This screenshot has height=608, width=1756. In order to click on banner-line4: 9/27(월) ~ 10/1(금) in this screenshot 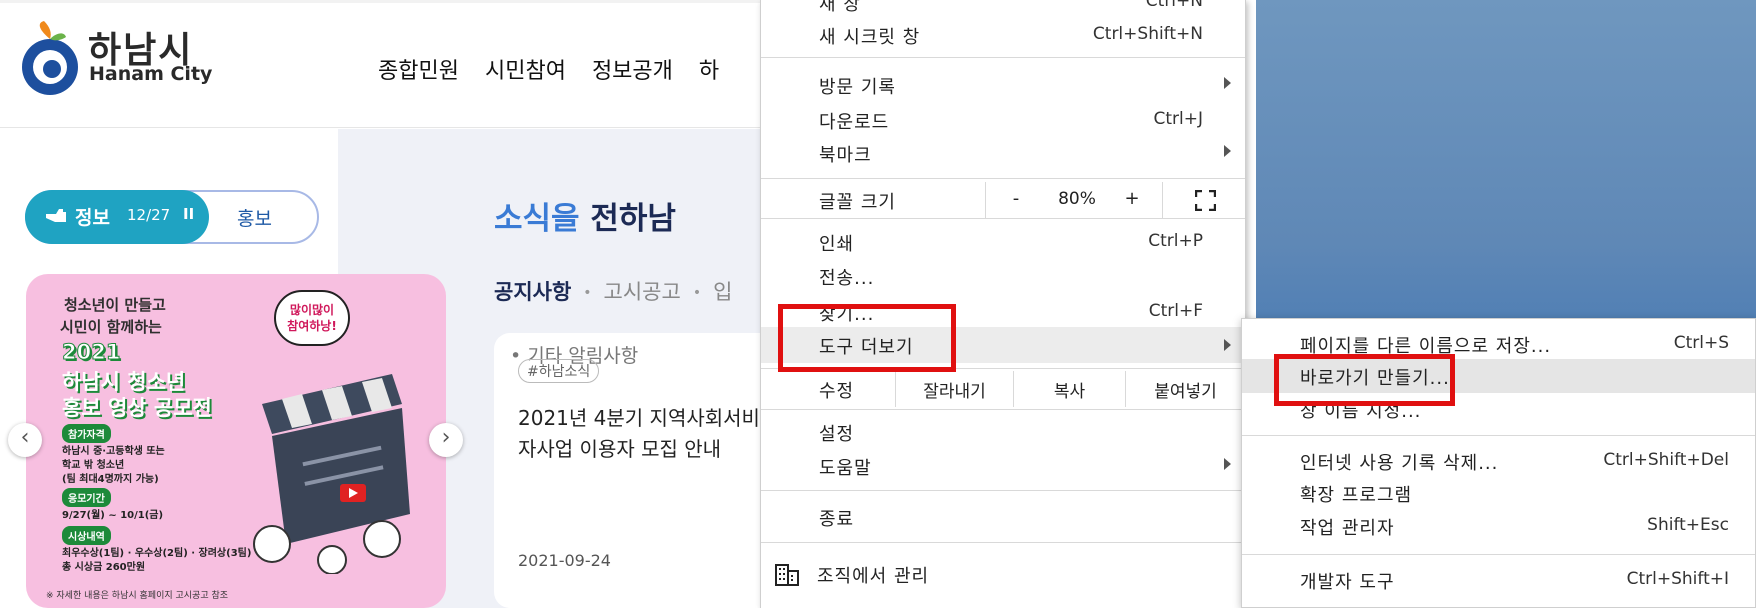, I will do `click(113, 515)`.